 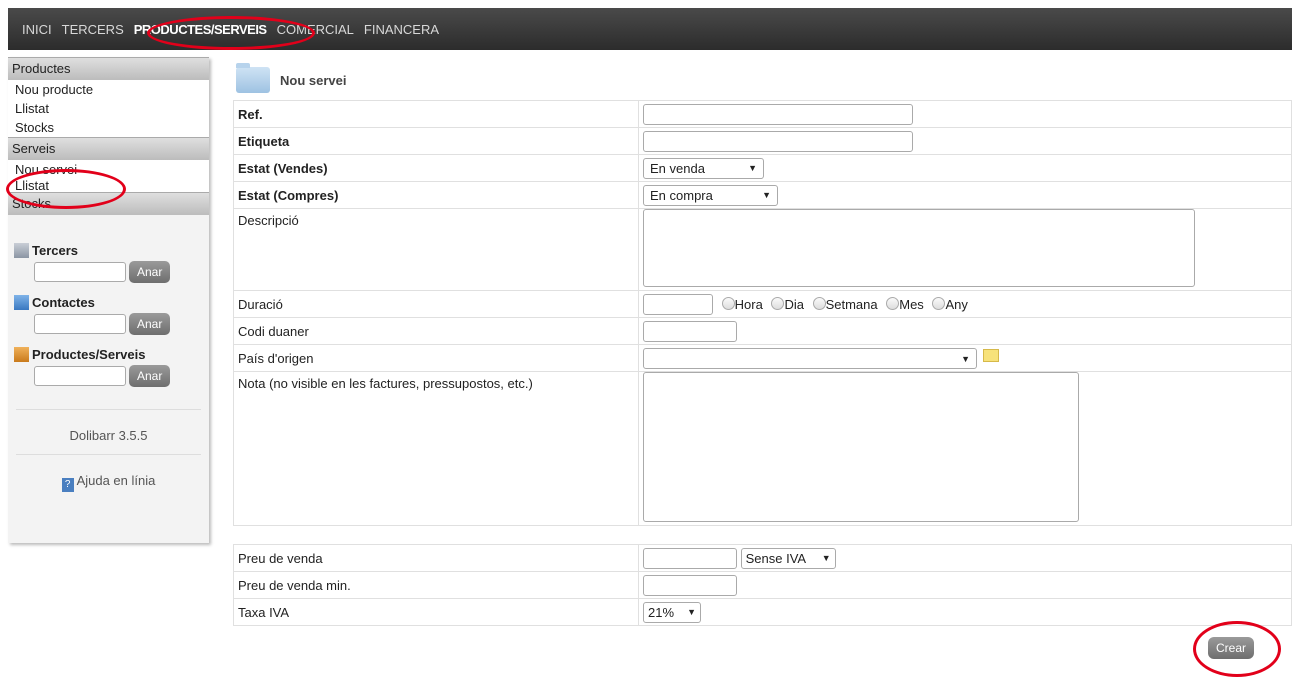 I want to click on help-book-icon: ?, so click(x=67, y=485).